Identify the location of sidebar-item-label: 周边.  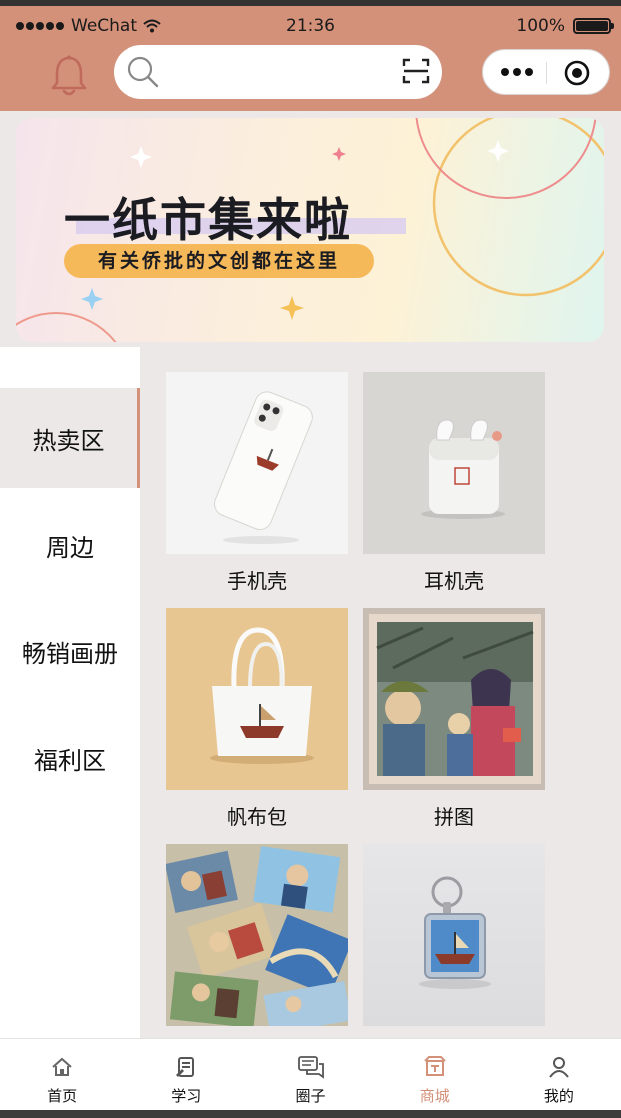
(70, 547).